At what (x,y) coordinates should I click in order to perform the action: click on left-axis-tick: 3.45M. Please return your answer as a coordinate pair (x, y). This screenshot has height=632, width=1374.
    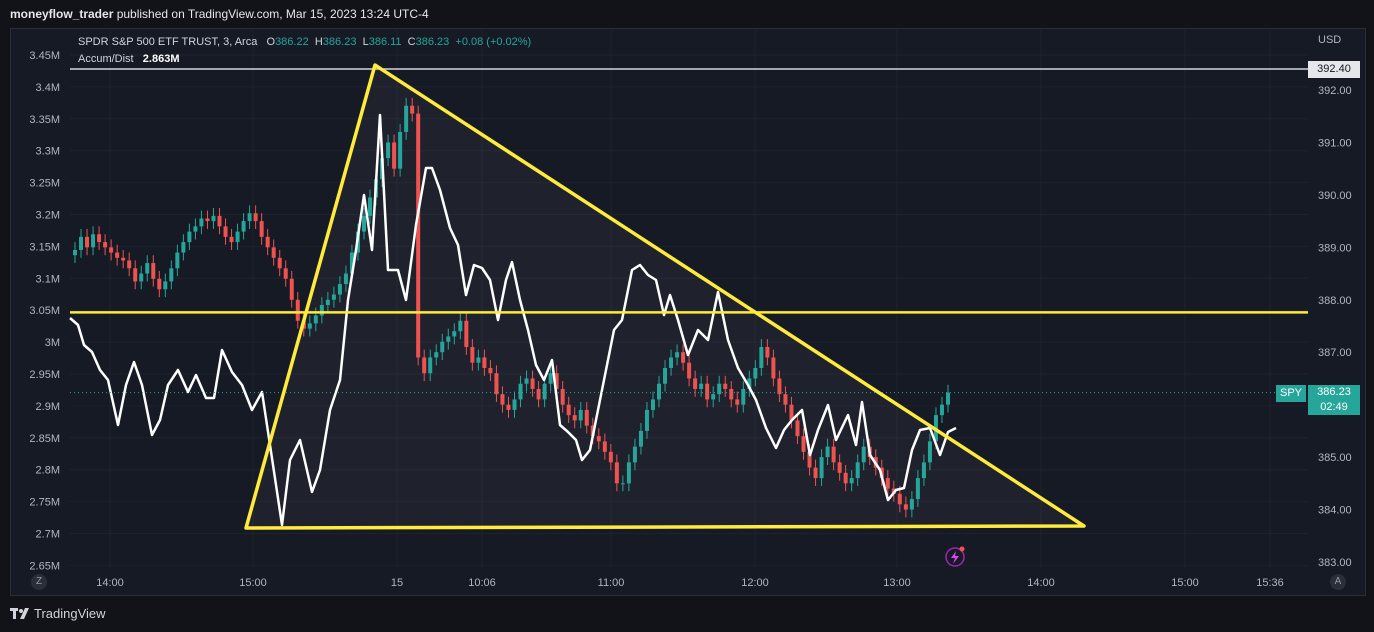
    Looking at the image, I should click on (44, 56).